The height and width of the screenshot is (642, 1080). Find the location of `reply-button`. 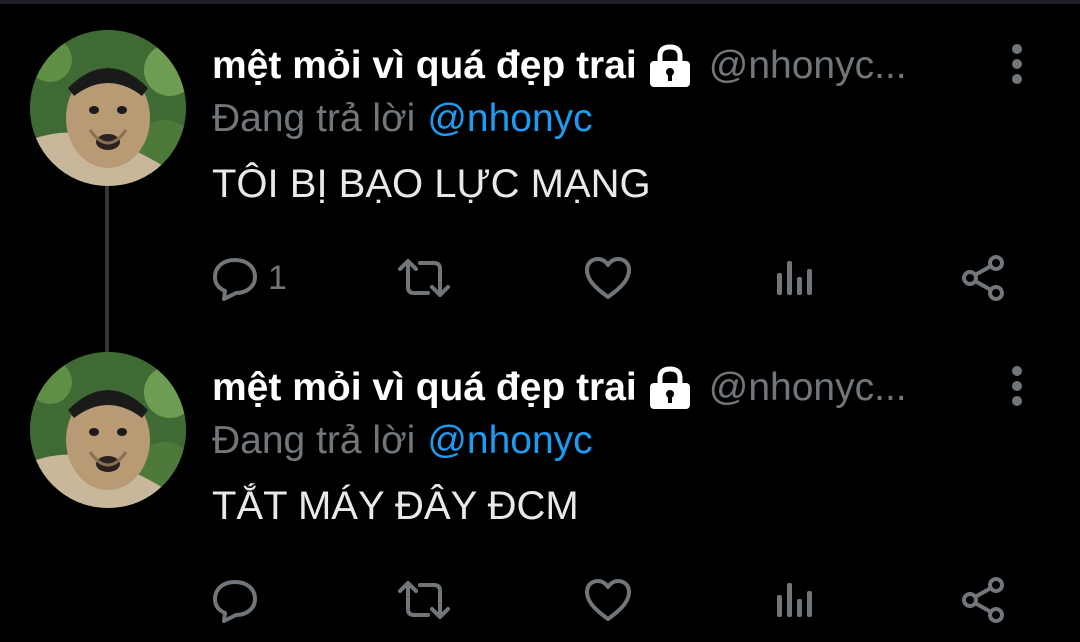

reply-button is located at coordinates (240, 600).